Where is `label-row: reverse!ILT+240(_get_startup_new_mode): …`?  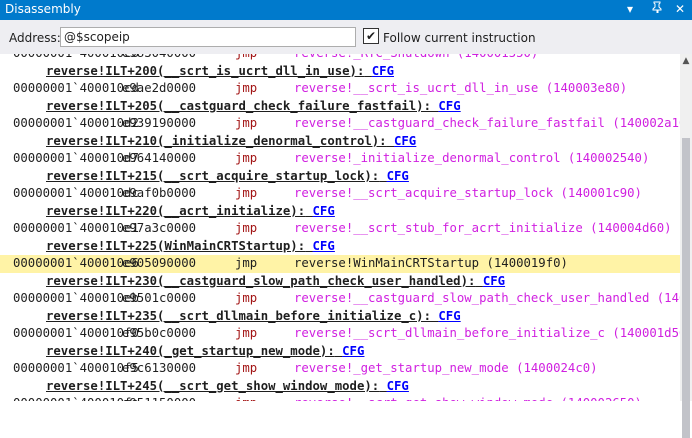
label-row: reverse!ILT+240(_get_startup_new_mode): … is located at coordinates (340, 352).